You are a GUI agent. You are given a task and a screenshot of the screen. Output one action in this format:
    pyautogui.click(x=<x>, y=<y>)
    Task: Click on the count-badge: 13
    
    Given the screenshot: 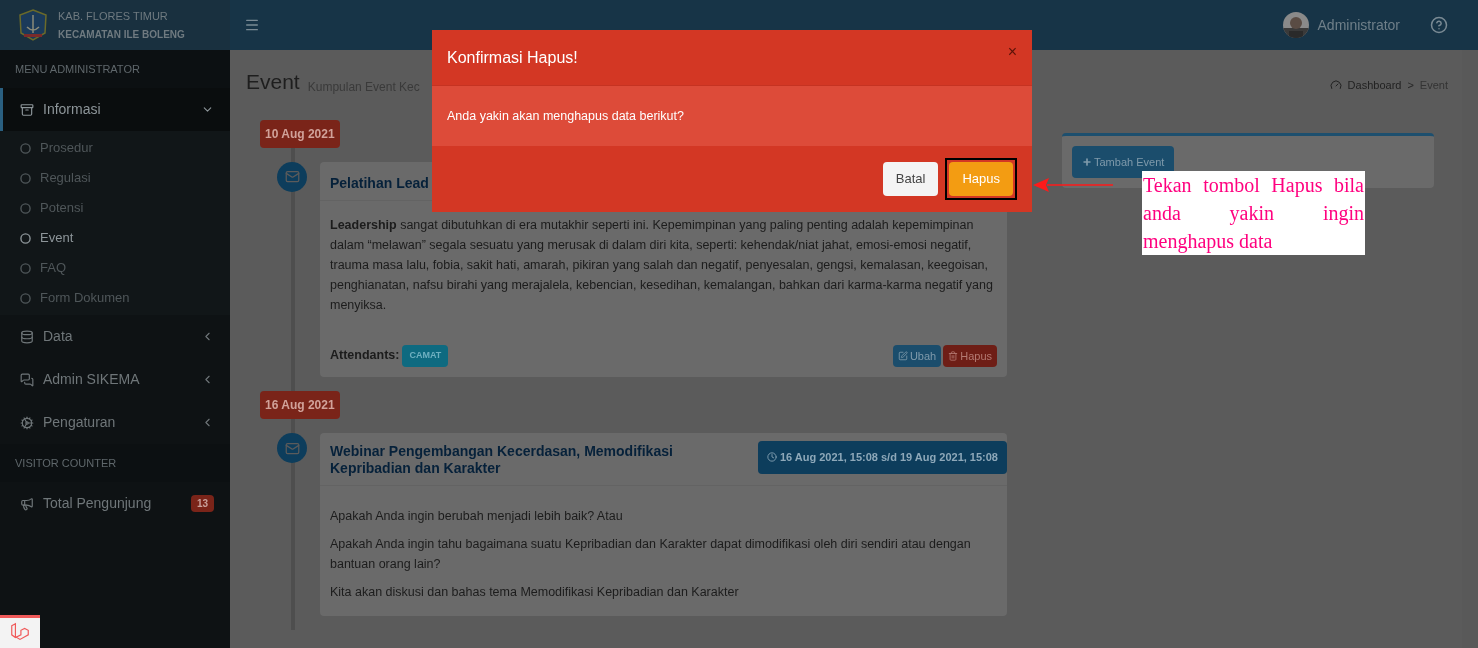 What is the action you would take?
    pyautogui.click(x=202, y=503)
    